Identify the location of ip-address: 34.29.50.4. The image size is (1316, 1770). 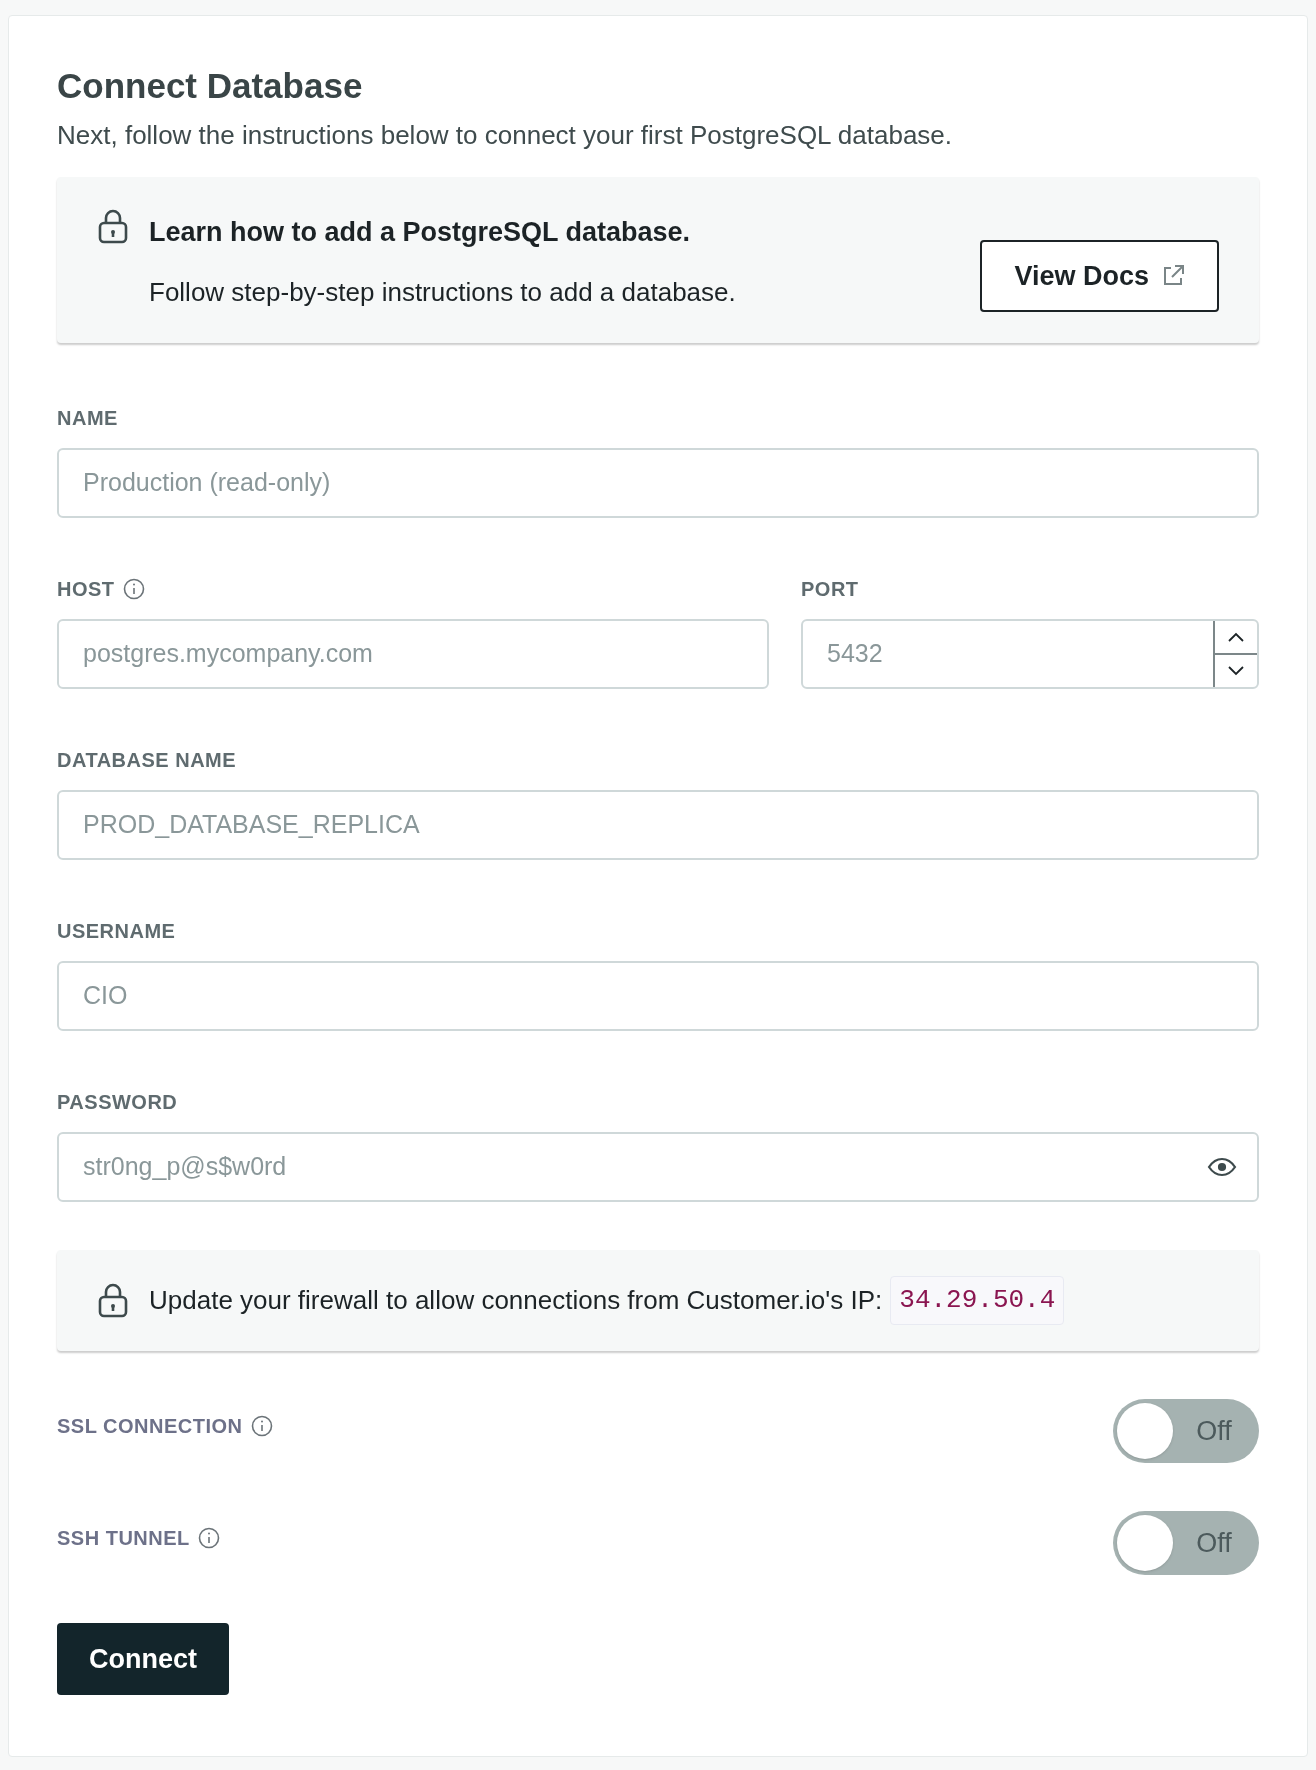
(977, 1300).